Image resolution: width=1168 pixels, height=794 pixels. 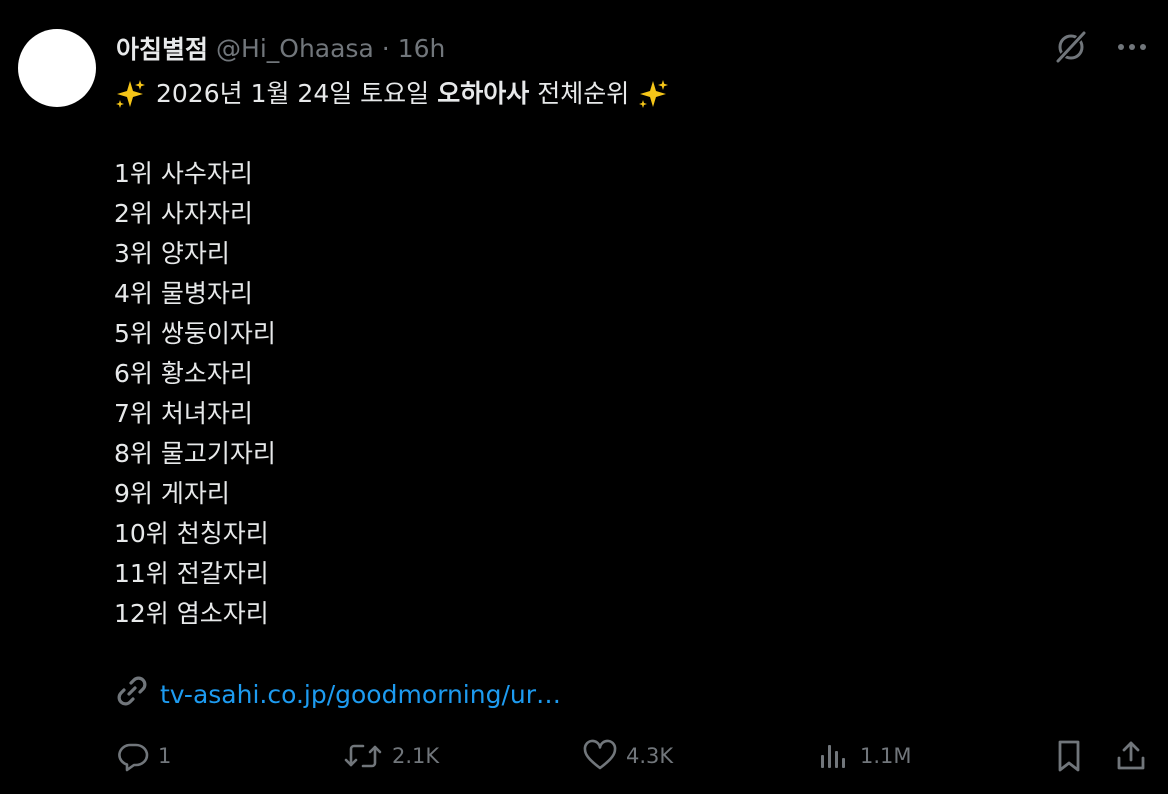 I want to click on share-icon, so click(x=1131, y=756).